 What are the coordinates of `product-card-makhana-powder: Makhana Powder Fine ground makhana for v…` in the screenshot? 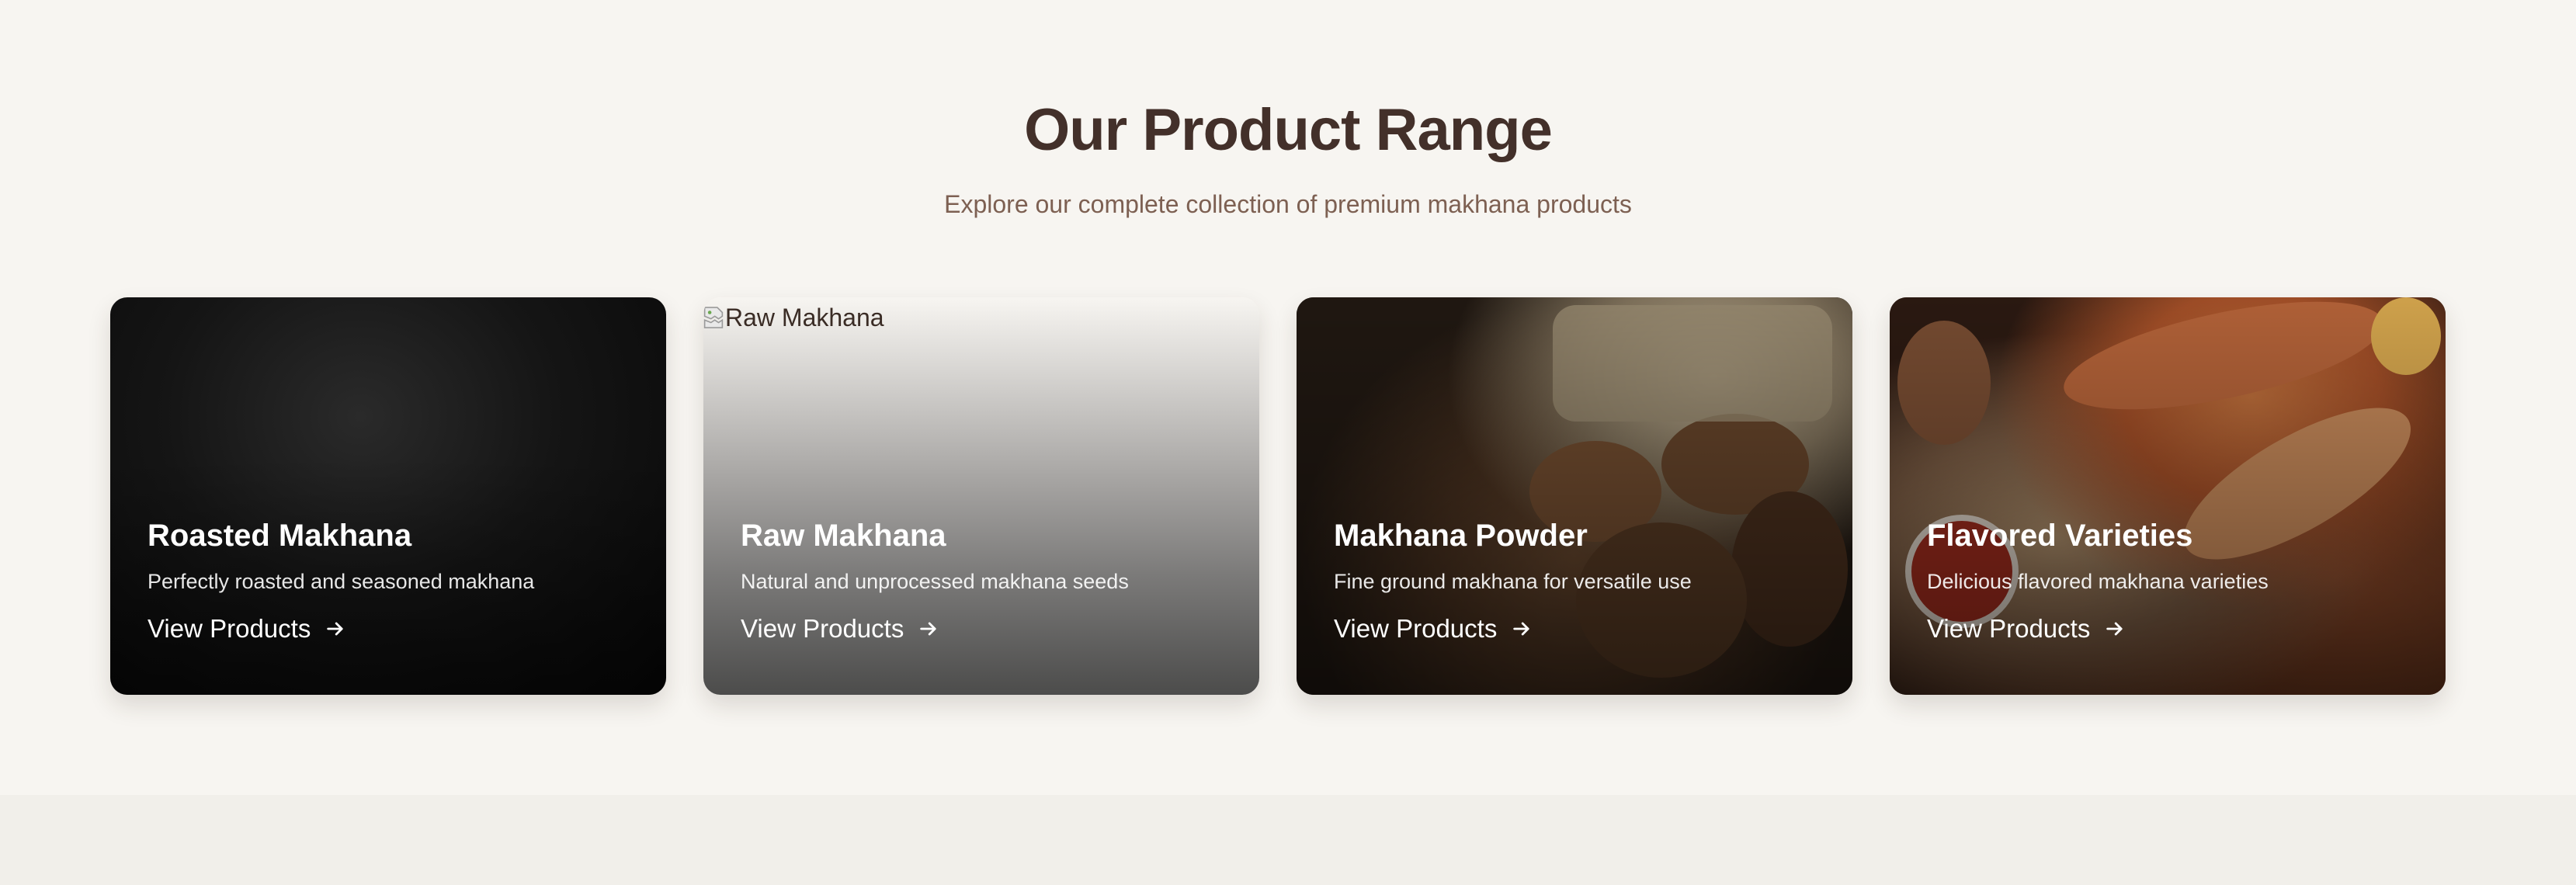 It's located at (1574, 496).